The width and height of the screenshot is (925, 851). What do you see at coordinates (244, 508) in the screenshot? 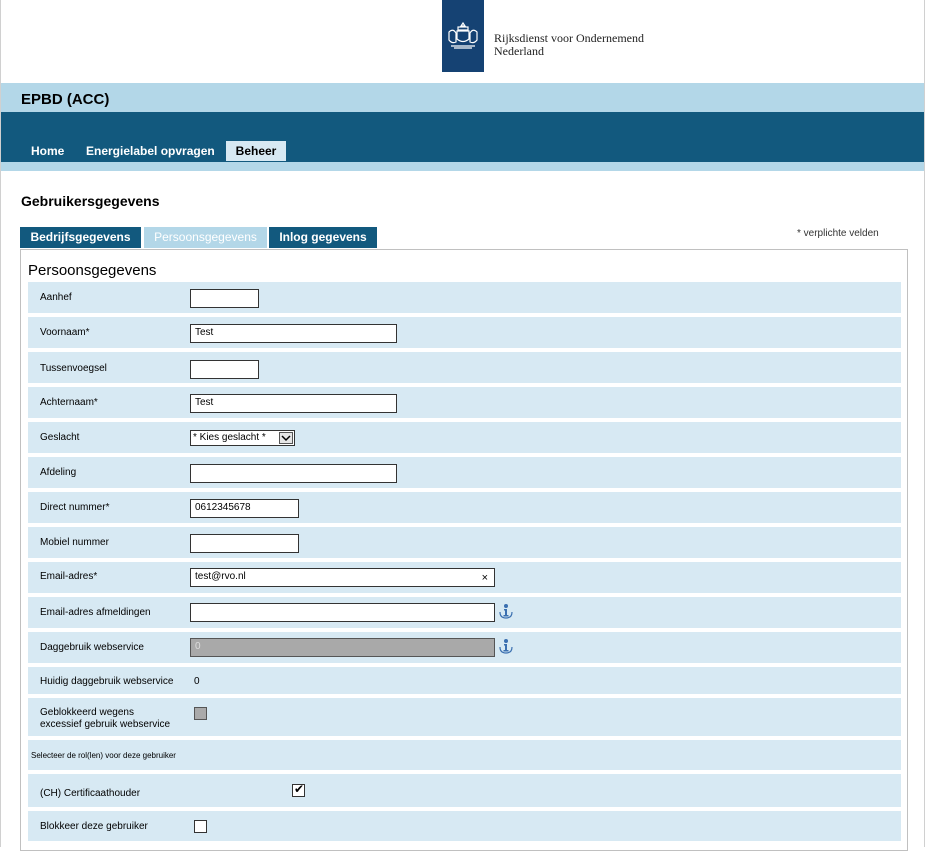
I see `direct-nummer-input: 0612345678` at bounding box center [244, 508].